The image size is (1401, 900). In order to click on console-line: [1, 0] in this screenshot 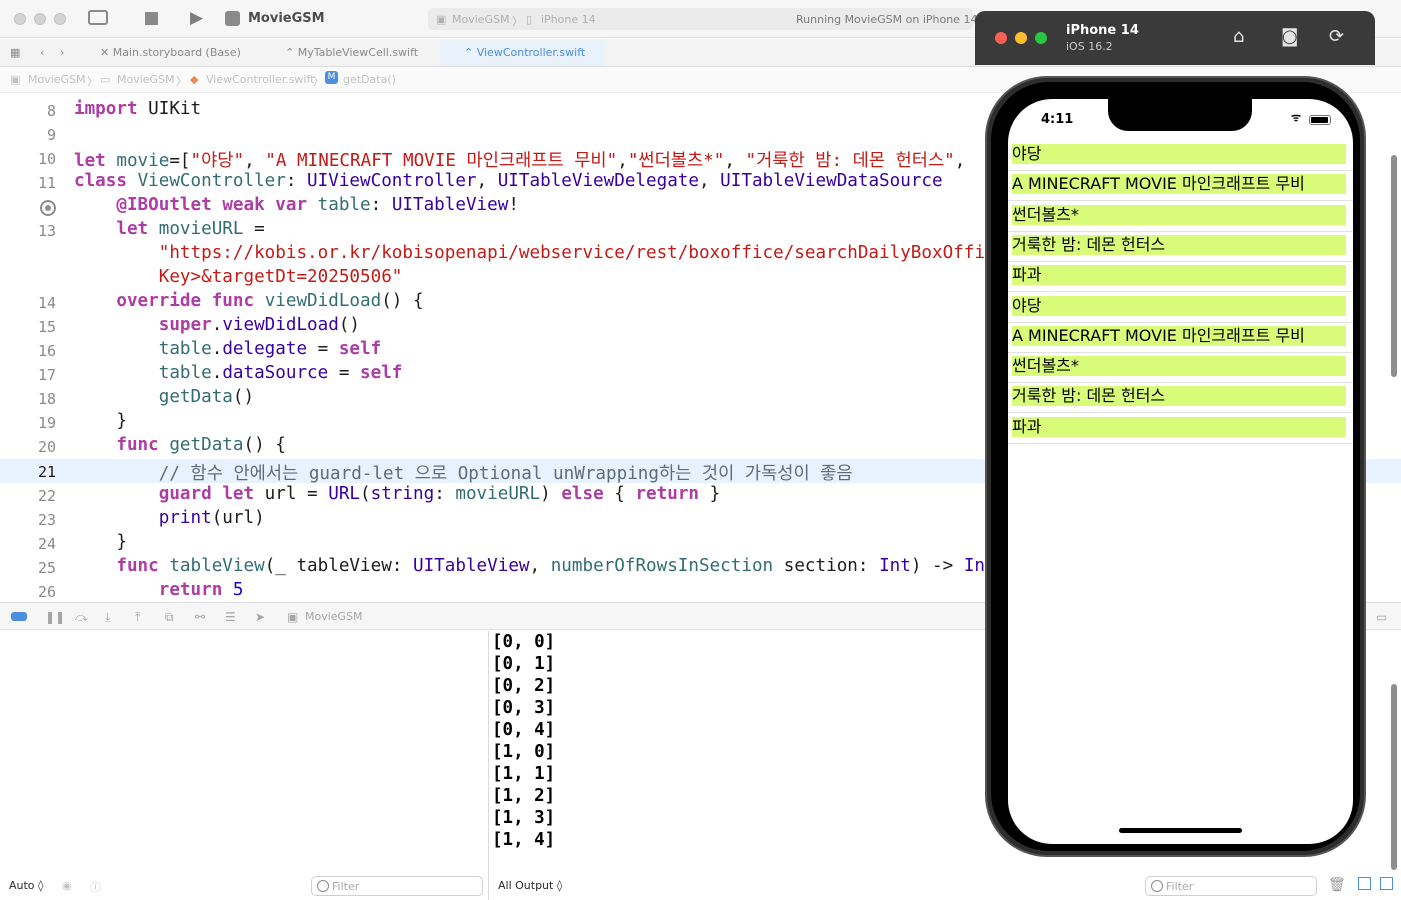, I will do `click(524, 752)`.